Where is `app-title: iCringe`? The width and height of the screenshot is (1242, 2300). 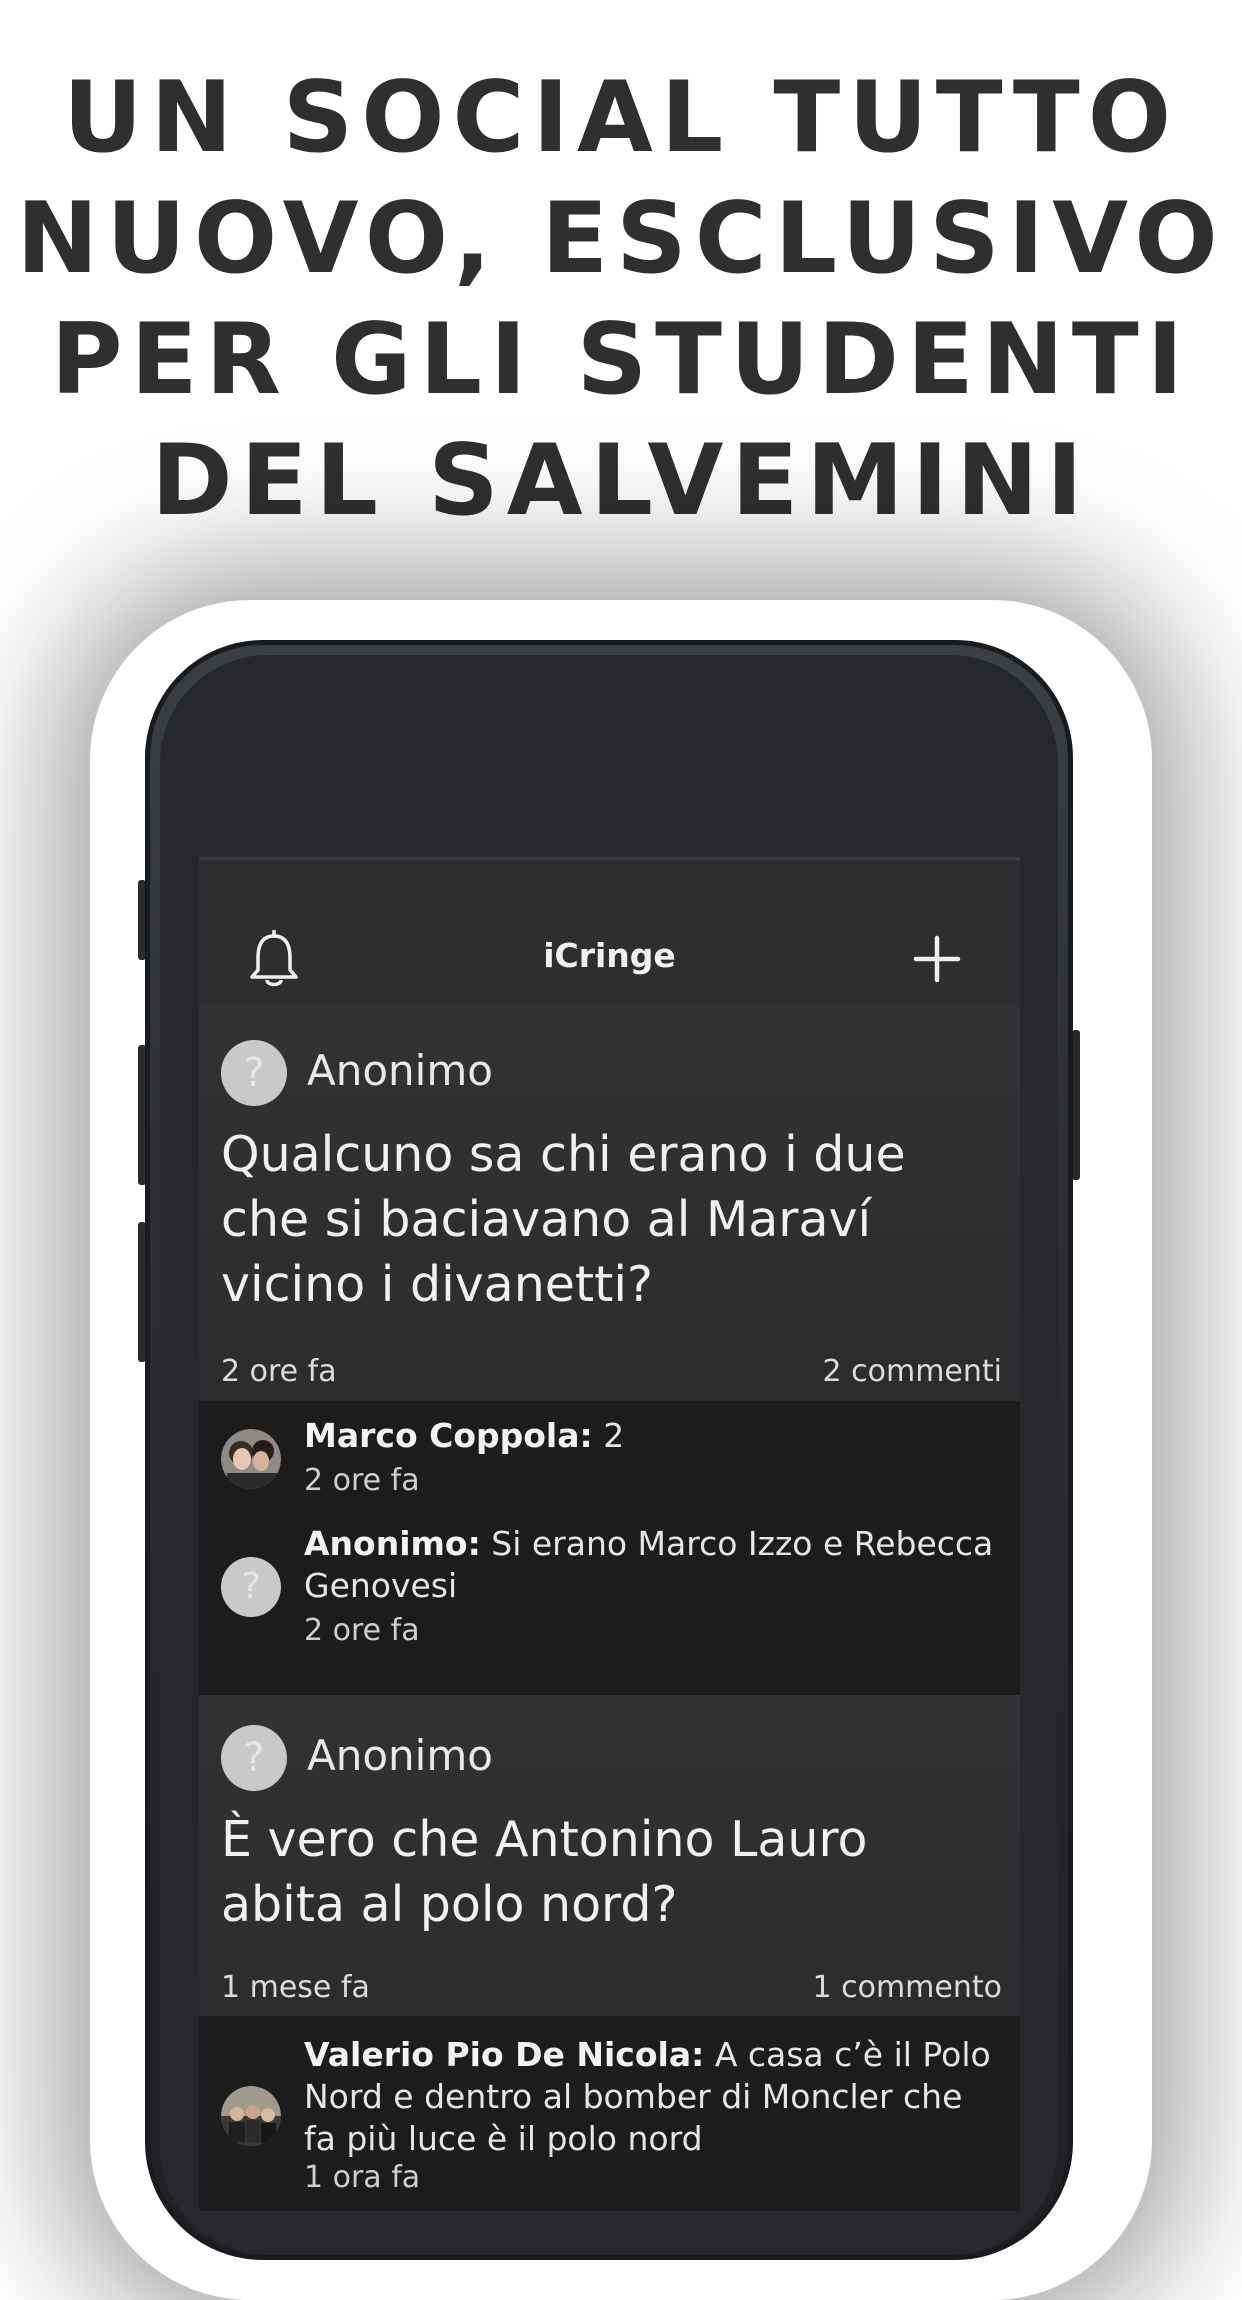 app-title: iCringe is located at coordinates (609, 955).